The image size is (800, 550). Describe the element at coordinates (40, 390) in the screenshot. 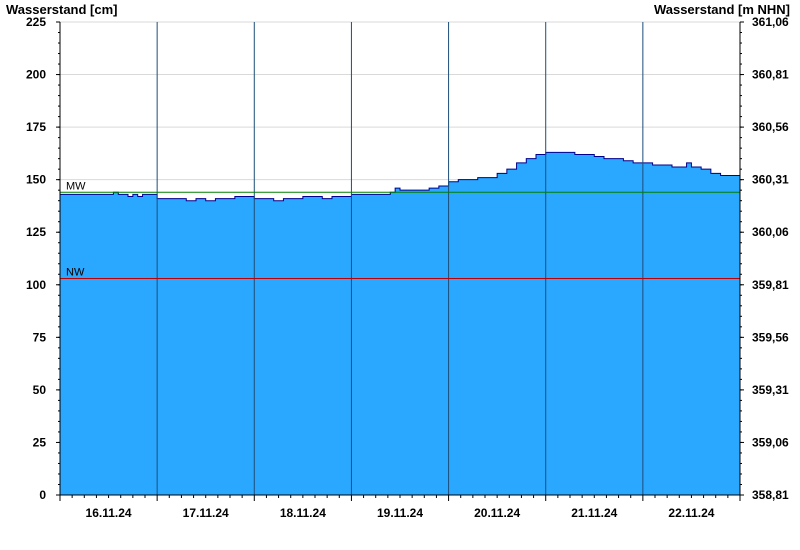

I see `y-tick-label-left: 50` at that location.